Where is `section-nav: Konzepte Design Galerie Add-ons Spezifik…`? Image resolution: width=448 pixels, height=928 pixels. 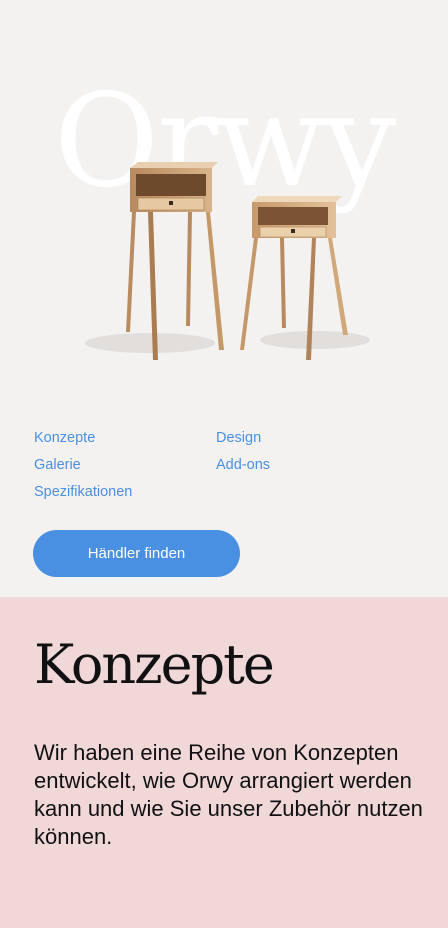 section-nav: Konzepte Design Galerie Add-ons Spezifik… is located at coordinates (224, 465).